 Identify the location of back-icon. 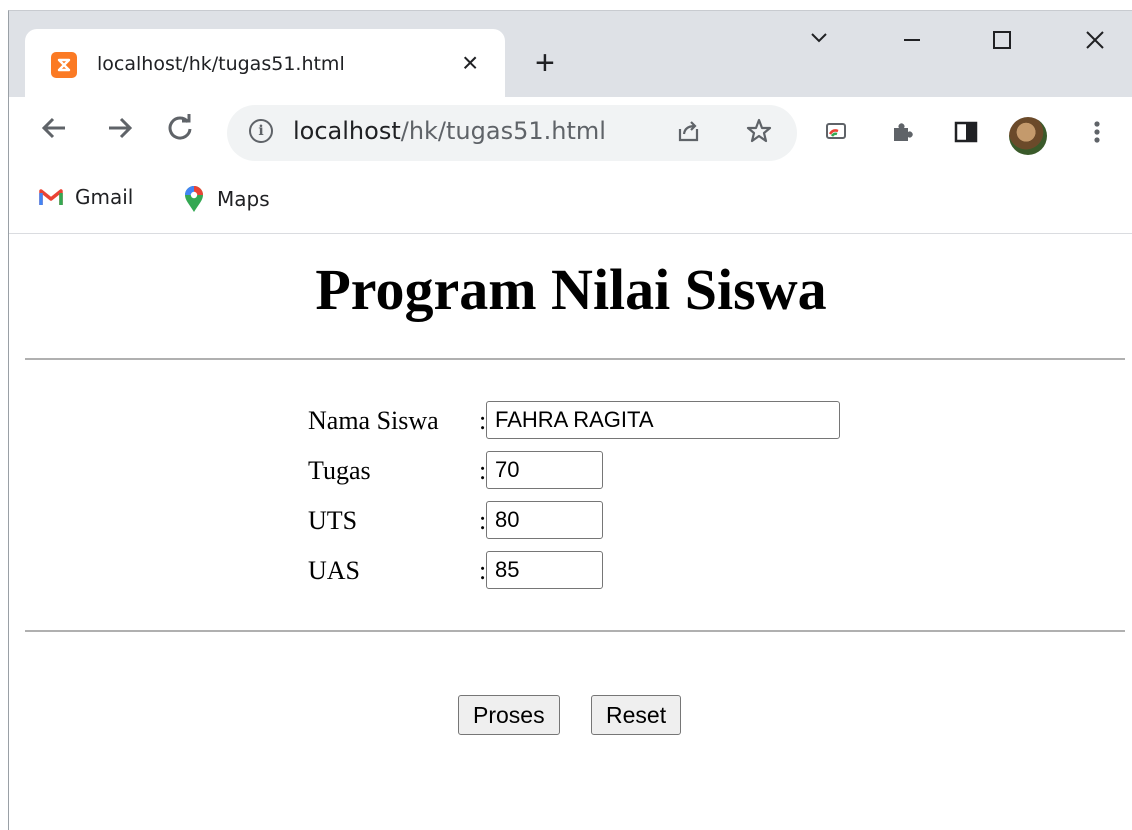
(54, 133).